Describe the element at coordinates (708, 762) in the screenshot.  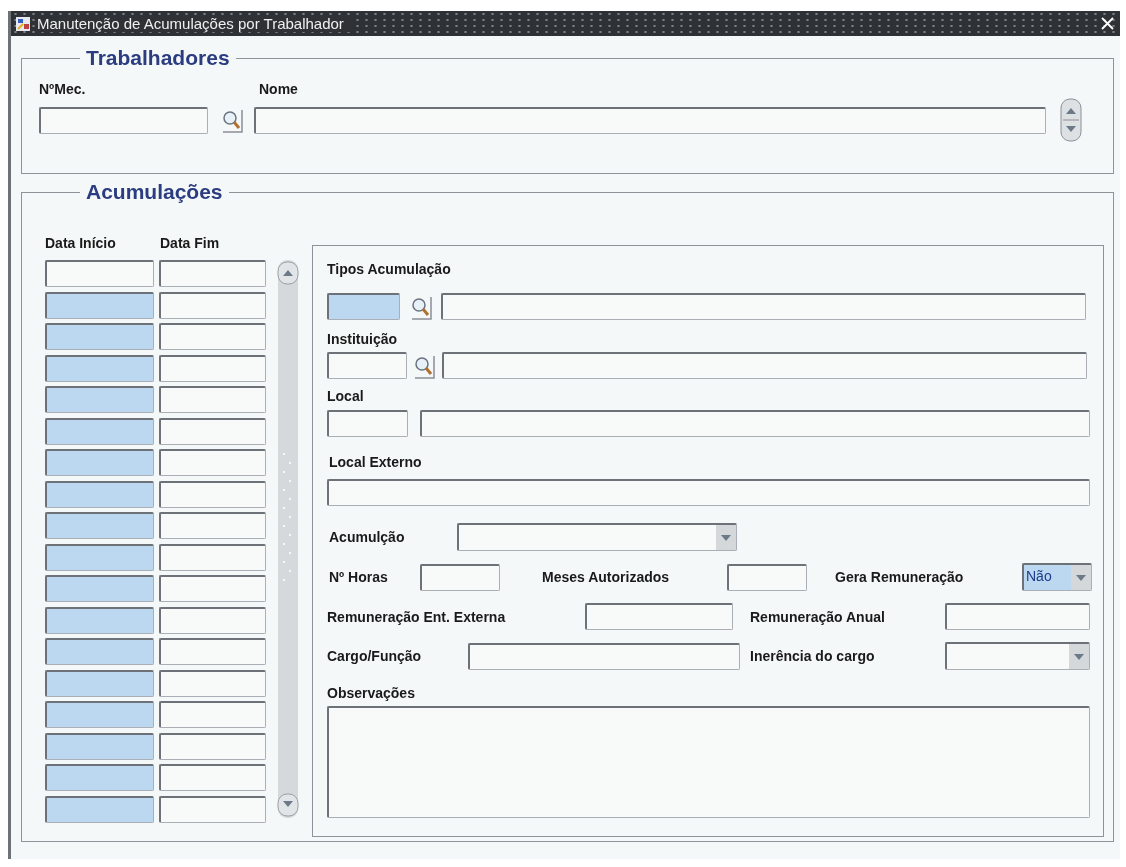
I see `notes-field` at that location.